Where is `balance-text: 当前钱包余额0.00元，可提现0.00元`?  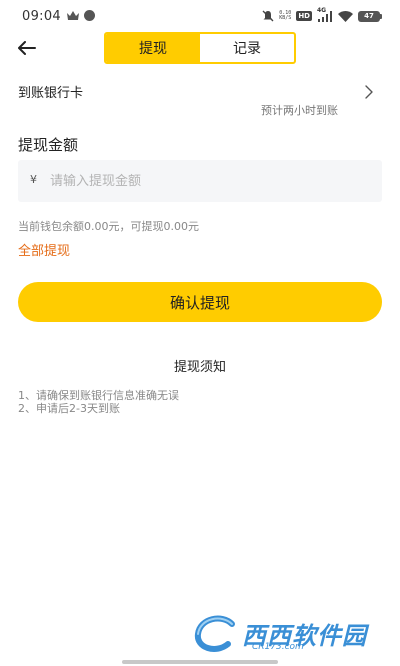
balance-text: 当前钱包余额0.00元，可提现0.00元 is located at coordinates (108, 226).